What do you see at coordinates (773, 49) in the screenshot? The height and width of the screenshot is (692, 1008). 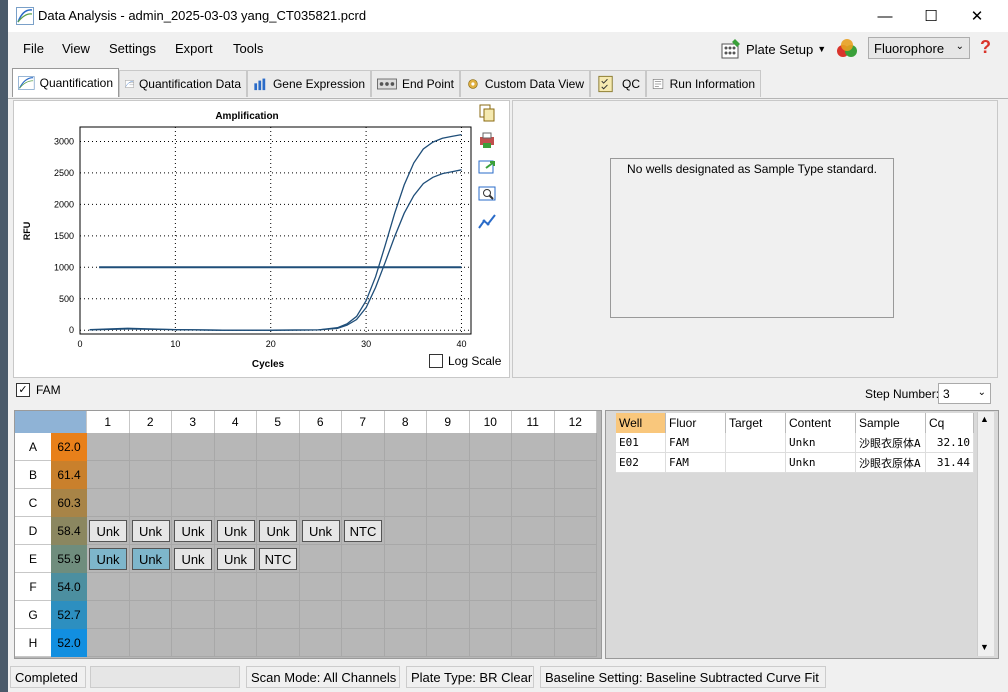 I see `plate-setup-button: Plate Setup ▼` at bounding box center [773, 49].